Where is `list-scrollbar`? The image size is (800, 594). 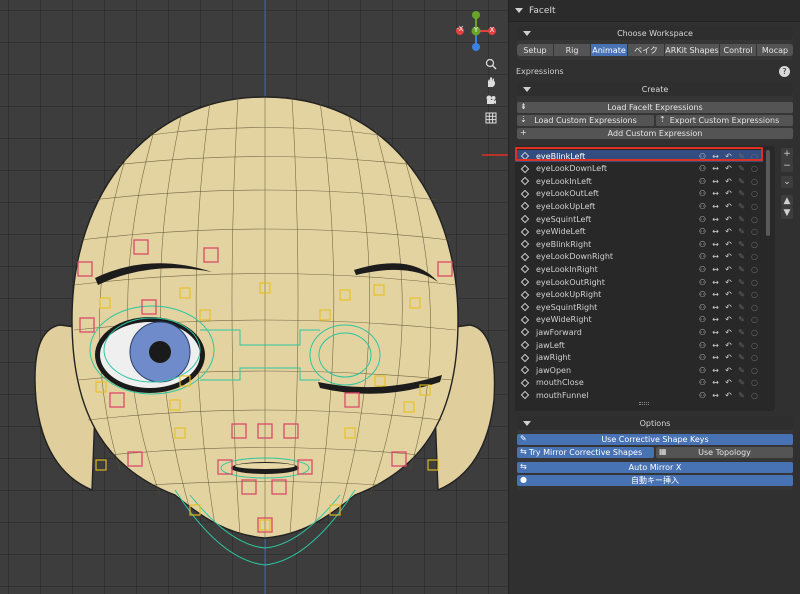
list-scrollbar is located at coordinates (768, 193).